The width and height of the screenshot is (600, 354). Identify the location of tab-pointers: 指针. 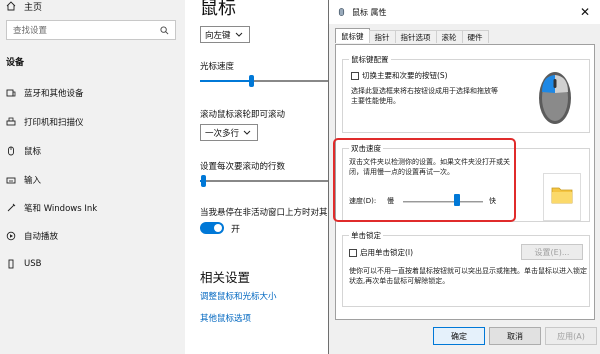
(382, 36).